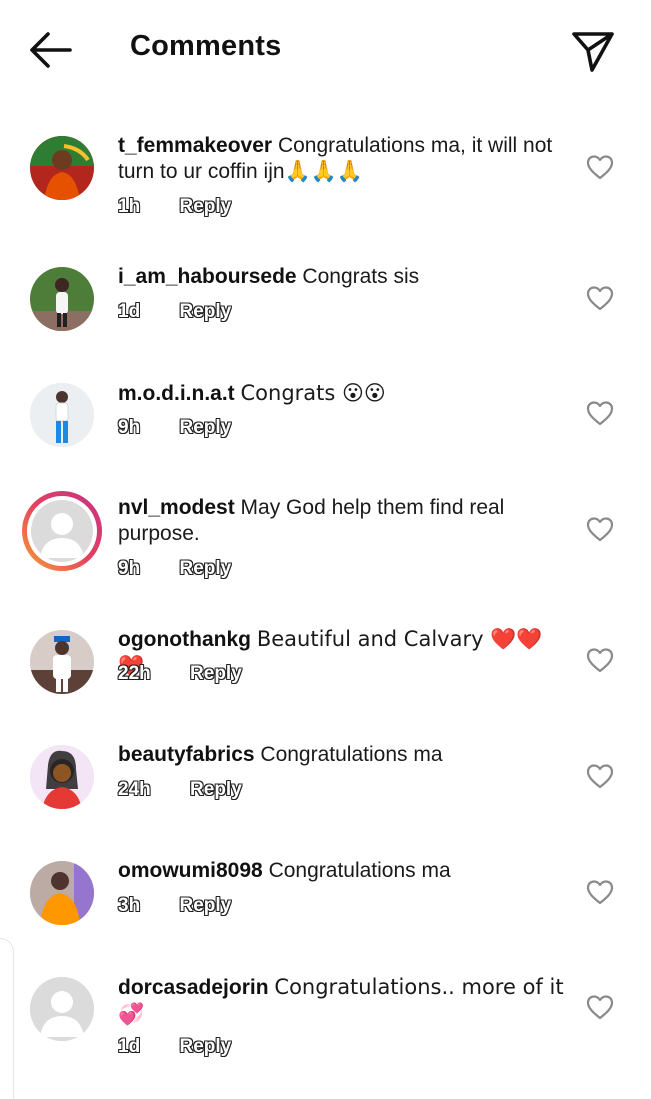 The image size is (651, 1099). I want to click on overlay-edge, so click(7, 1018).